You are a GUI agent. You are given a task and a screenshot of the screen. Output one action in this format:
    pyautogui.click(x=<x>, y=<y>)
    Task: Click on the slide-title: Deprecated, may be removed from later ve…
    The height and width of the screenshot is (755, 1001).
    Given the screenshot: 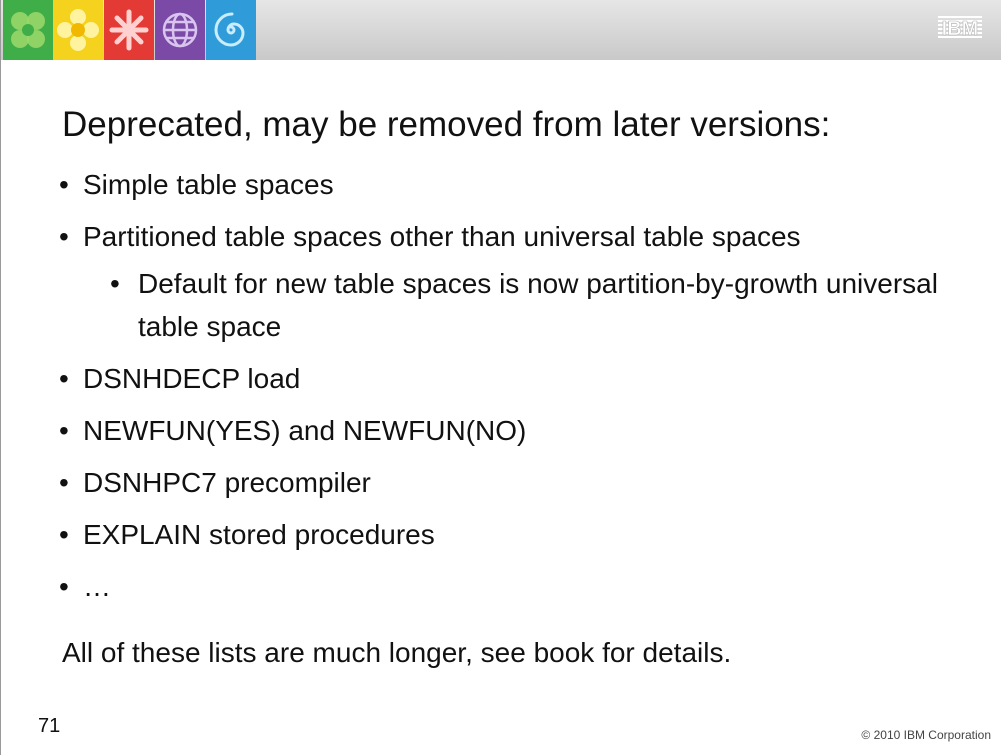 What is the action you would take?
    pyautogui.click(x=446, y=124)
    